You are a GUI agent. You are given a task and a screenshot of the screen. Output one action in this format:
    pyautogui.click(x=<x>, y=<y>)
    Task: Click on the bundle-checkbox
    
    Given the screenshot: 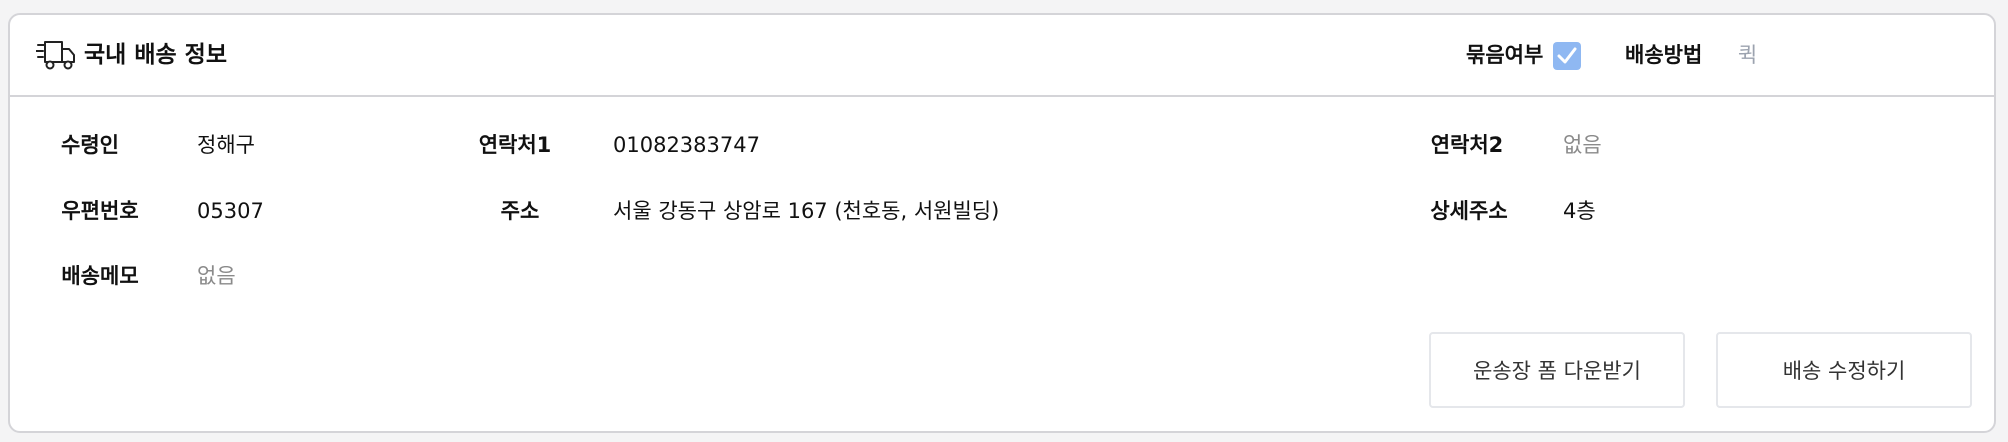 What is the action you would take?
    pyautogui.click(x=1567, y=56)
    